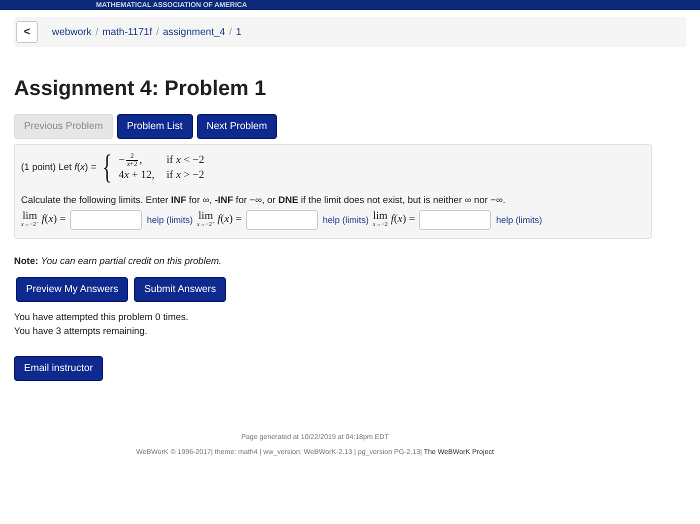 This screenshot has width=700, height=524. What do you see at coordinates (118, 262) in the screenshot?
I see `note-text: Note: You can earn partial credit on this problem.` at bounding box center [118, 262].